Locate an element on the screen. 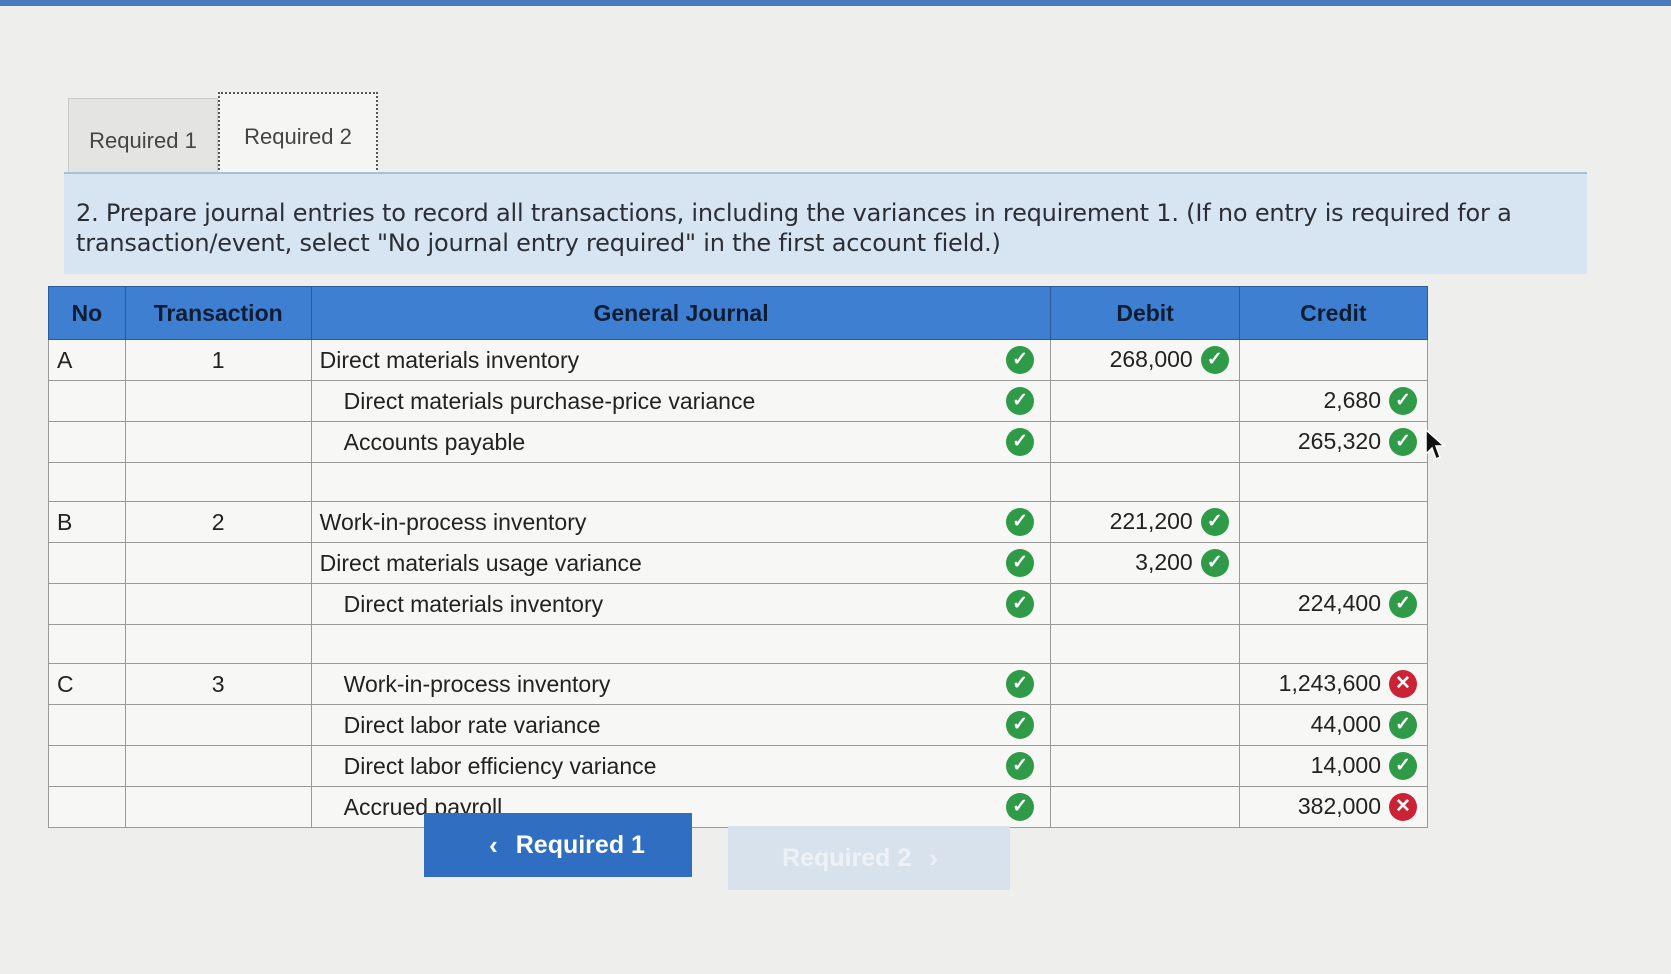  top-accent-bar is located at coordinates (835, 3).